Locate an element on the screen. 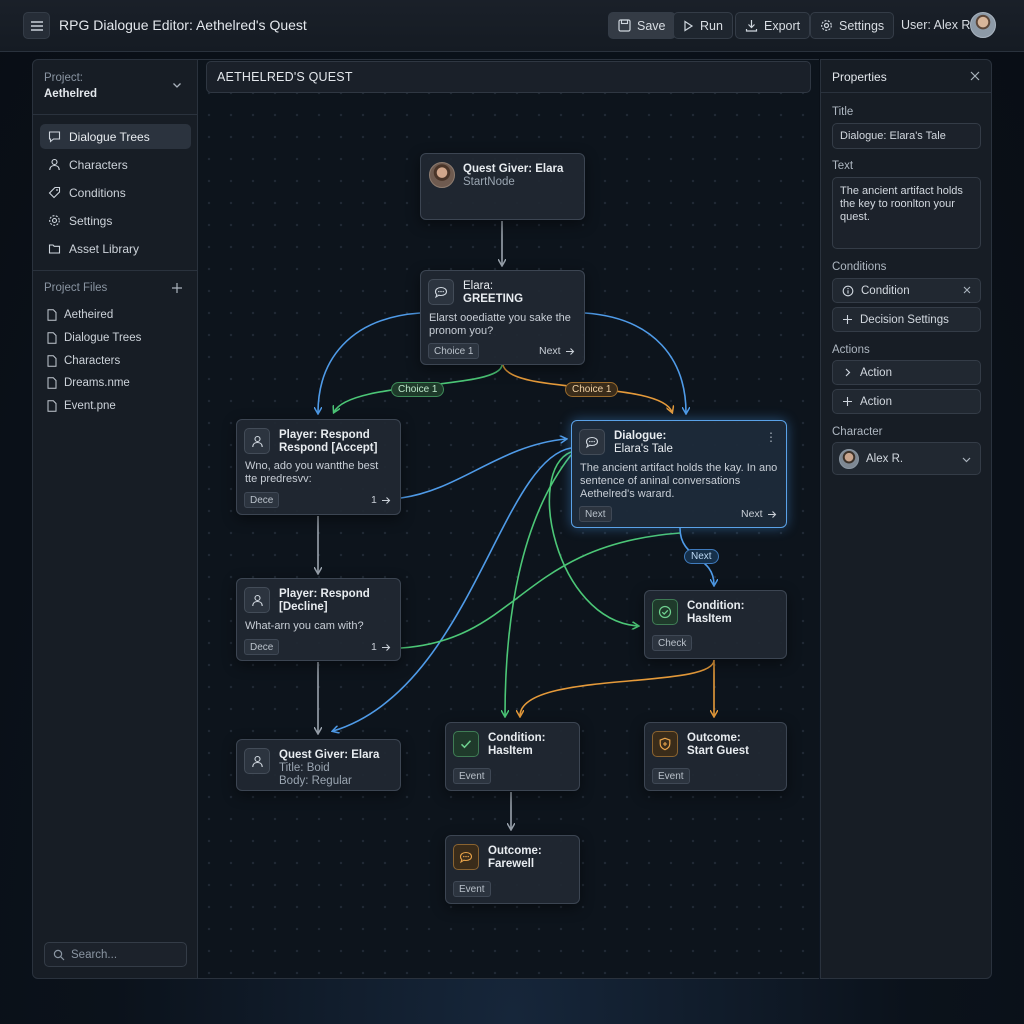  chevron-down-icon is located at coordinates (177, 85).